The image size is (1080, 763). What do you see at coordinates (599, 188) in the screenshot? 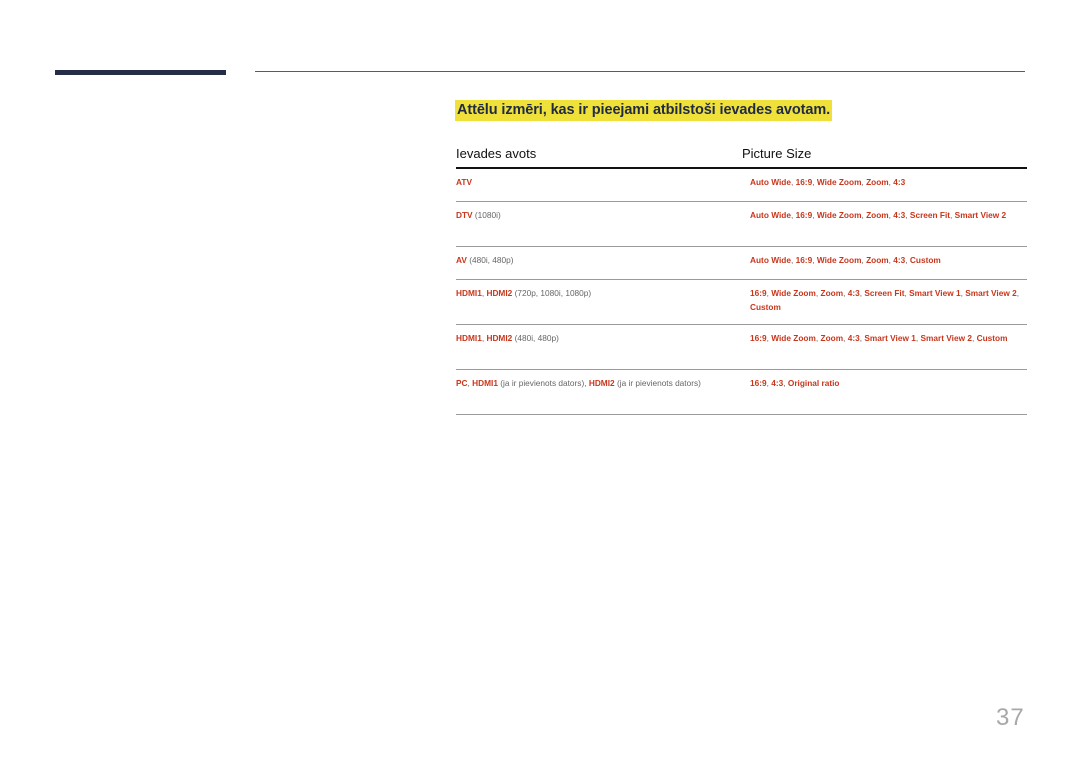
I see `input-source-cell: ATV` at bounding box center [599, 188].